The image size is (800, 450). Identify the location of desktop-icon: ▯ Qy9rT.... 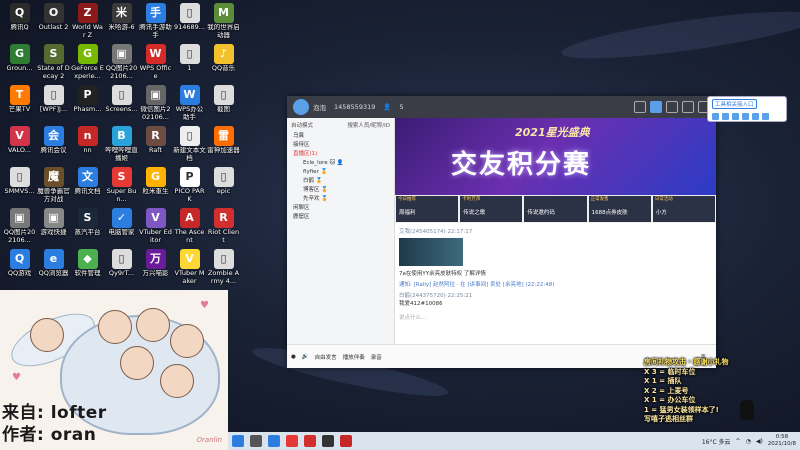
(121, 268).